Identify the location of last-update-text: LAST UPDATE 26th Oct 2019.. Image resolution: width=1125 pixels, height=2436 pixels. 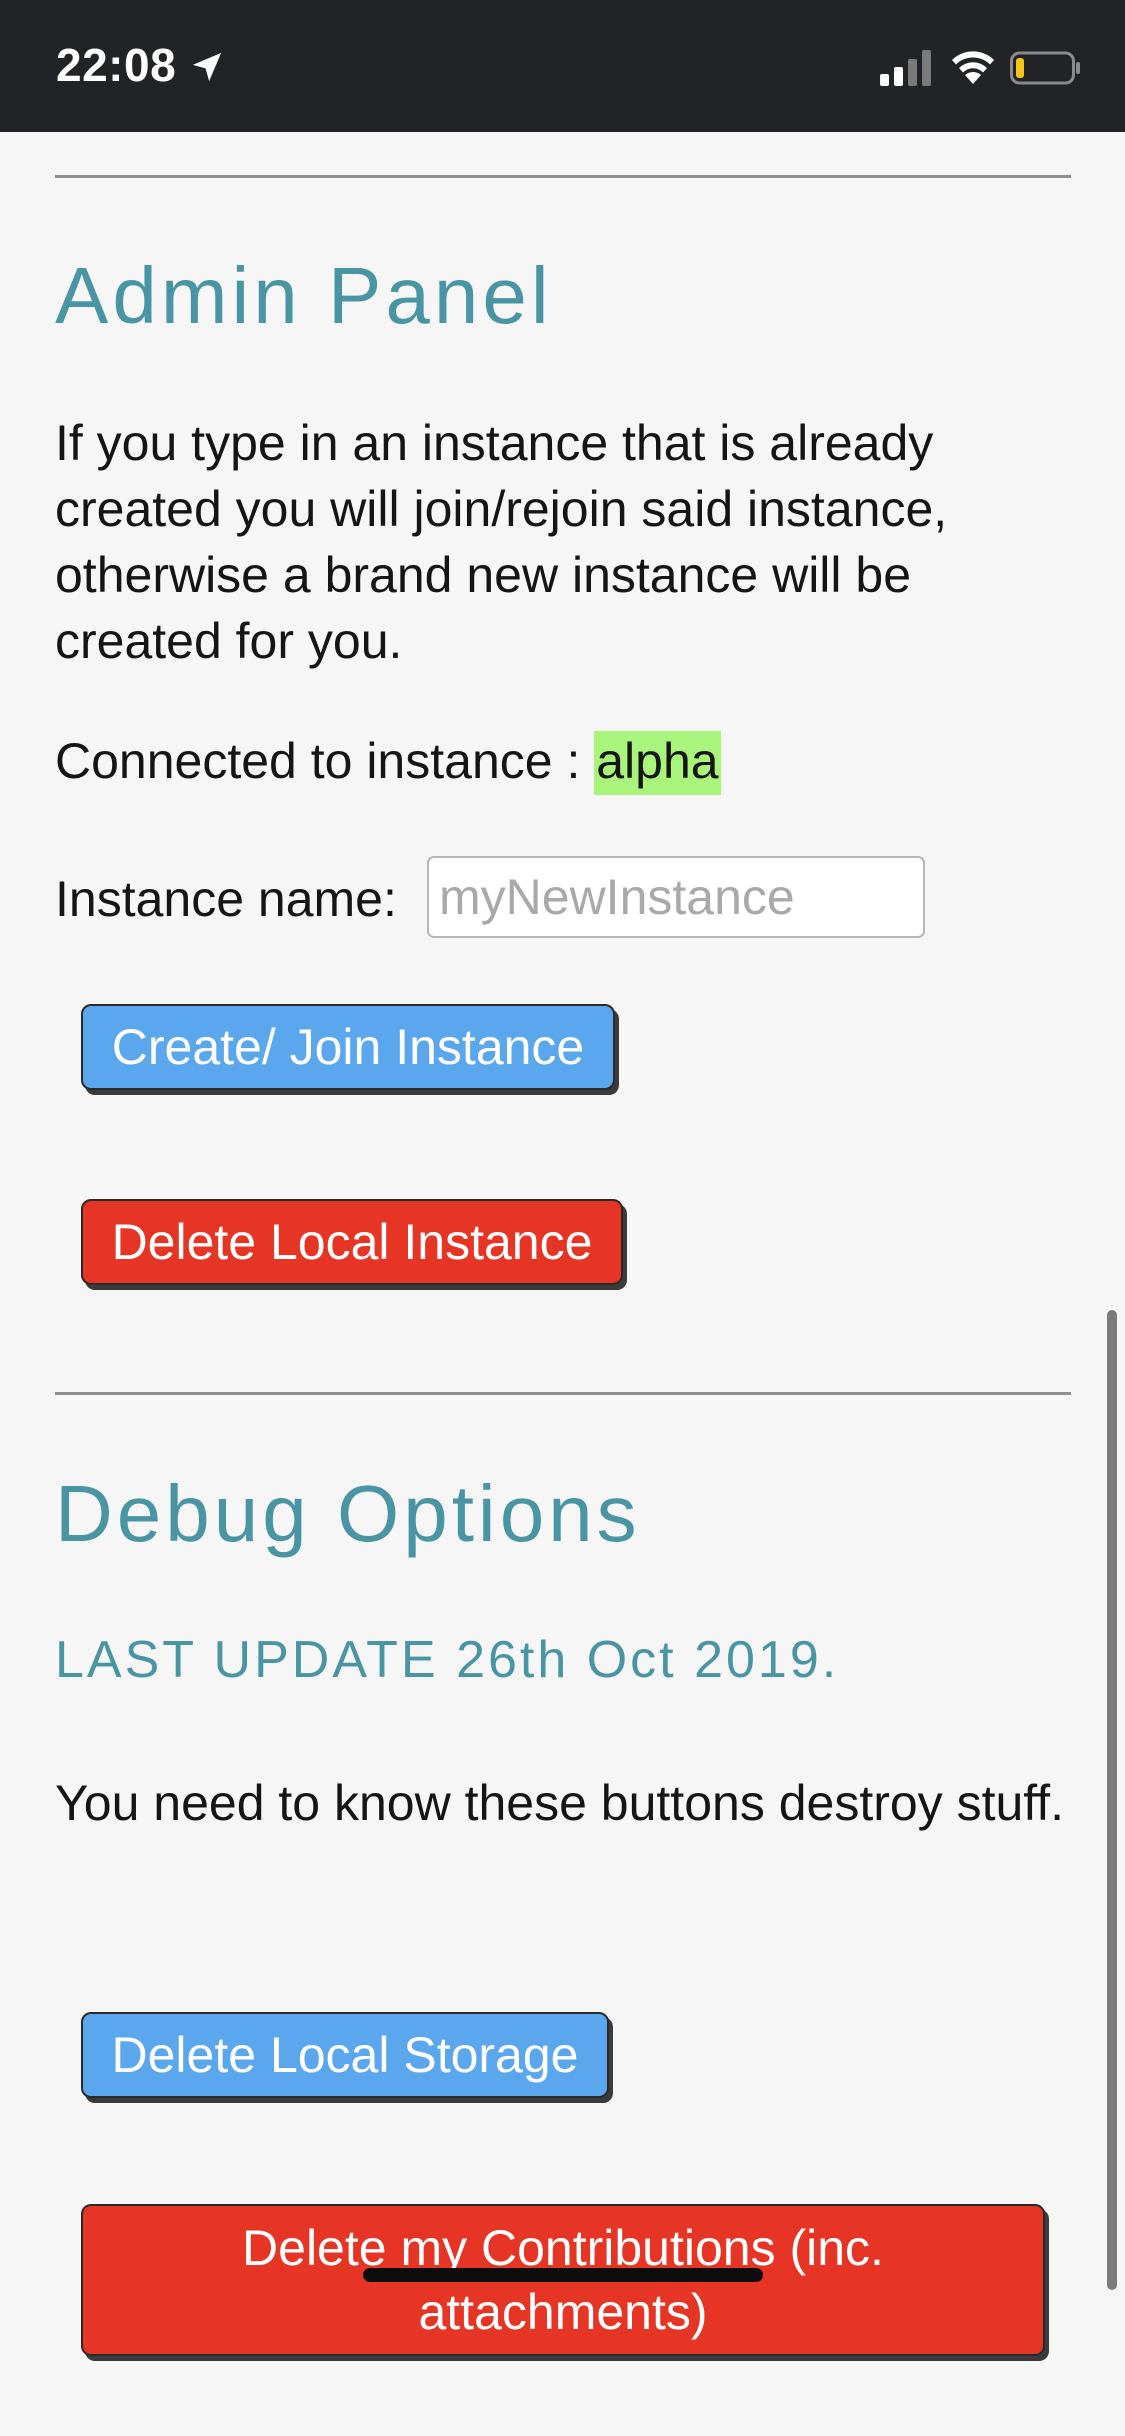
(447, 1660).